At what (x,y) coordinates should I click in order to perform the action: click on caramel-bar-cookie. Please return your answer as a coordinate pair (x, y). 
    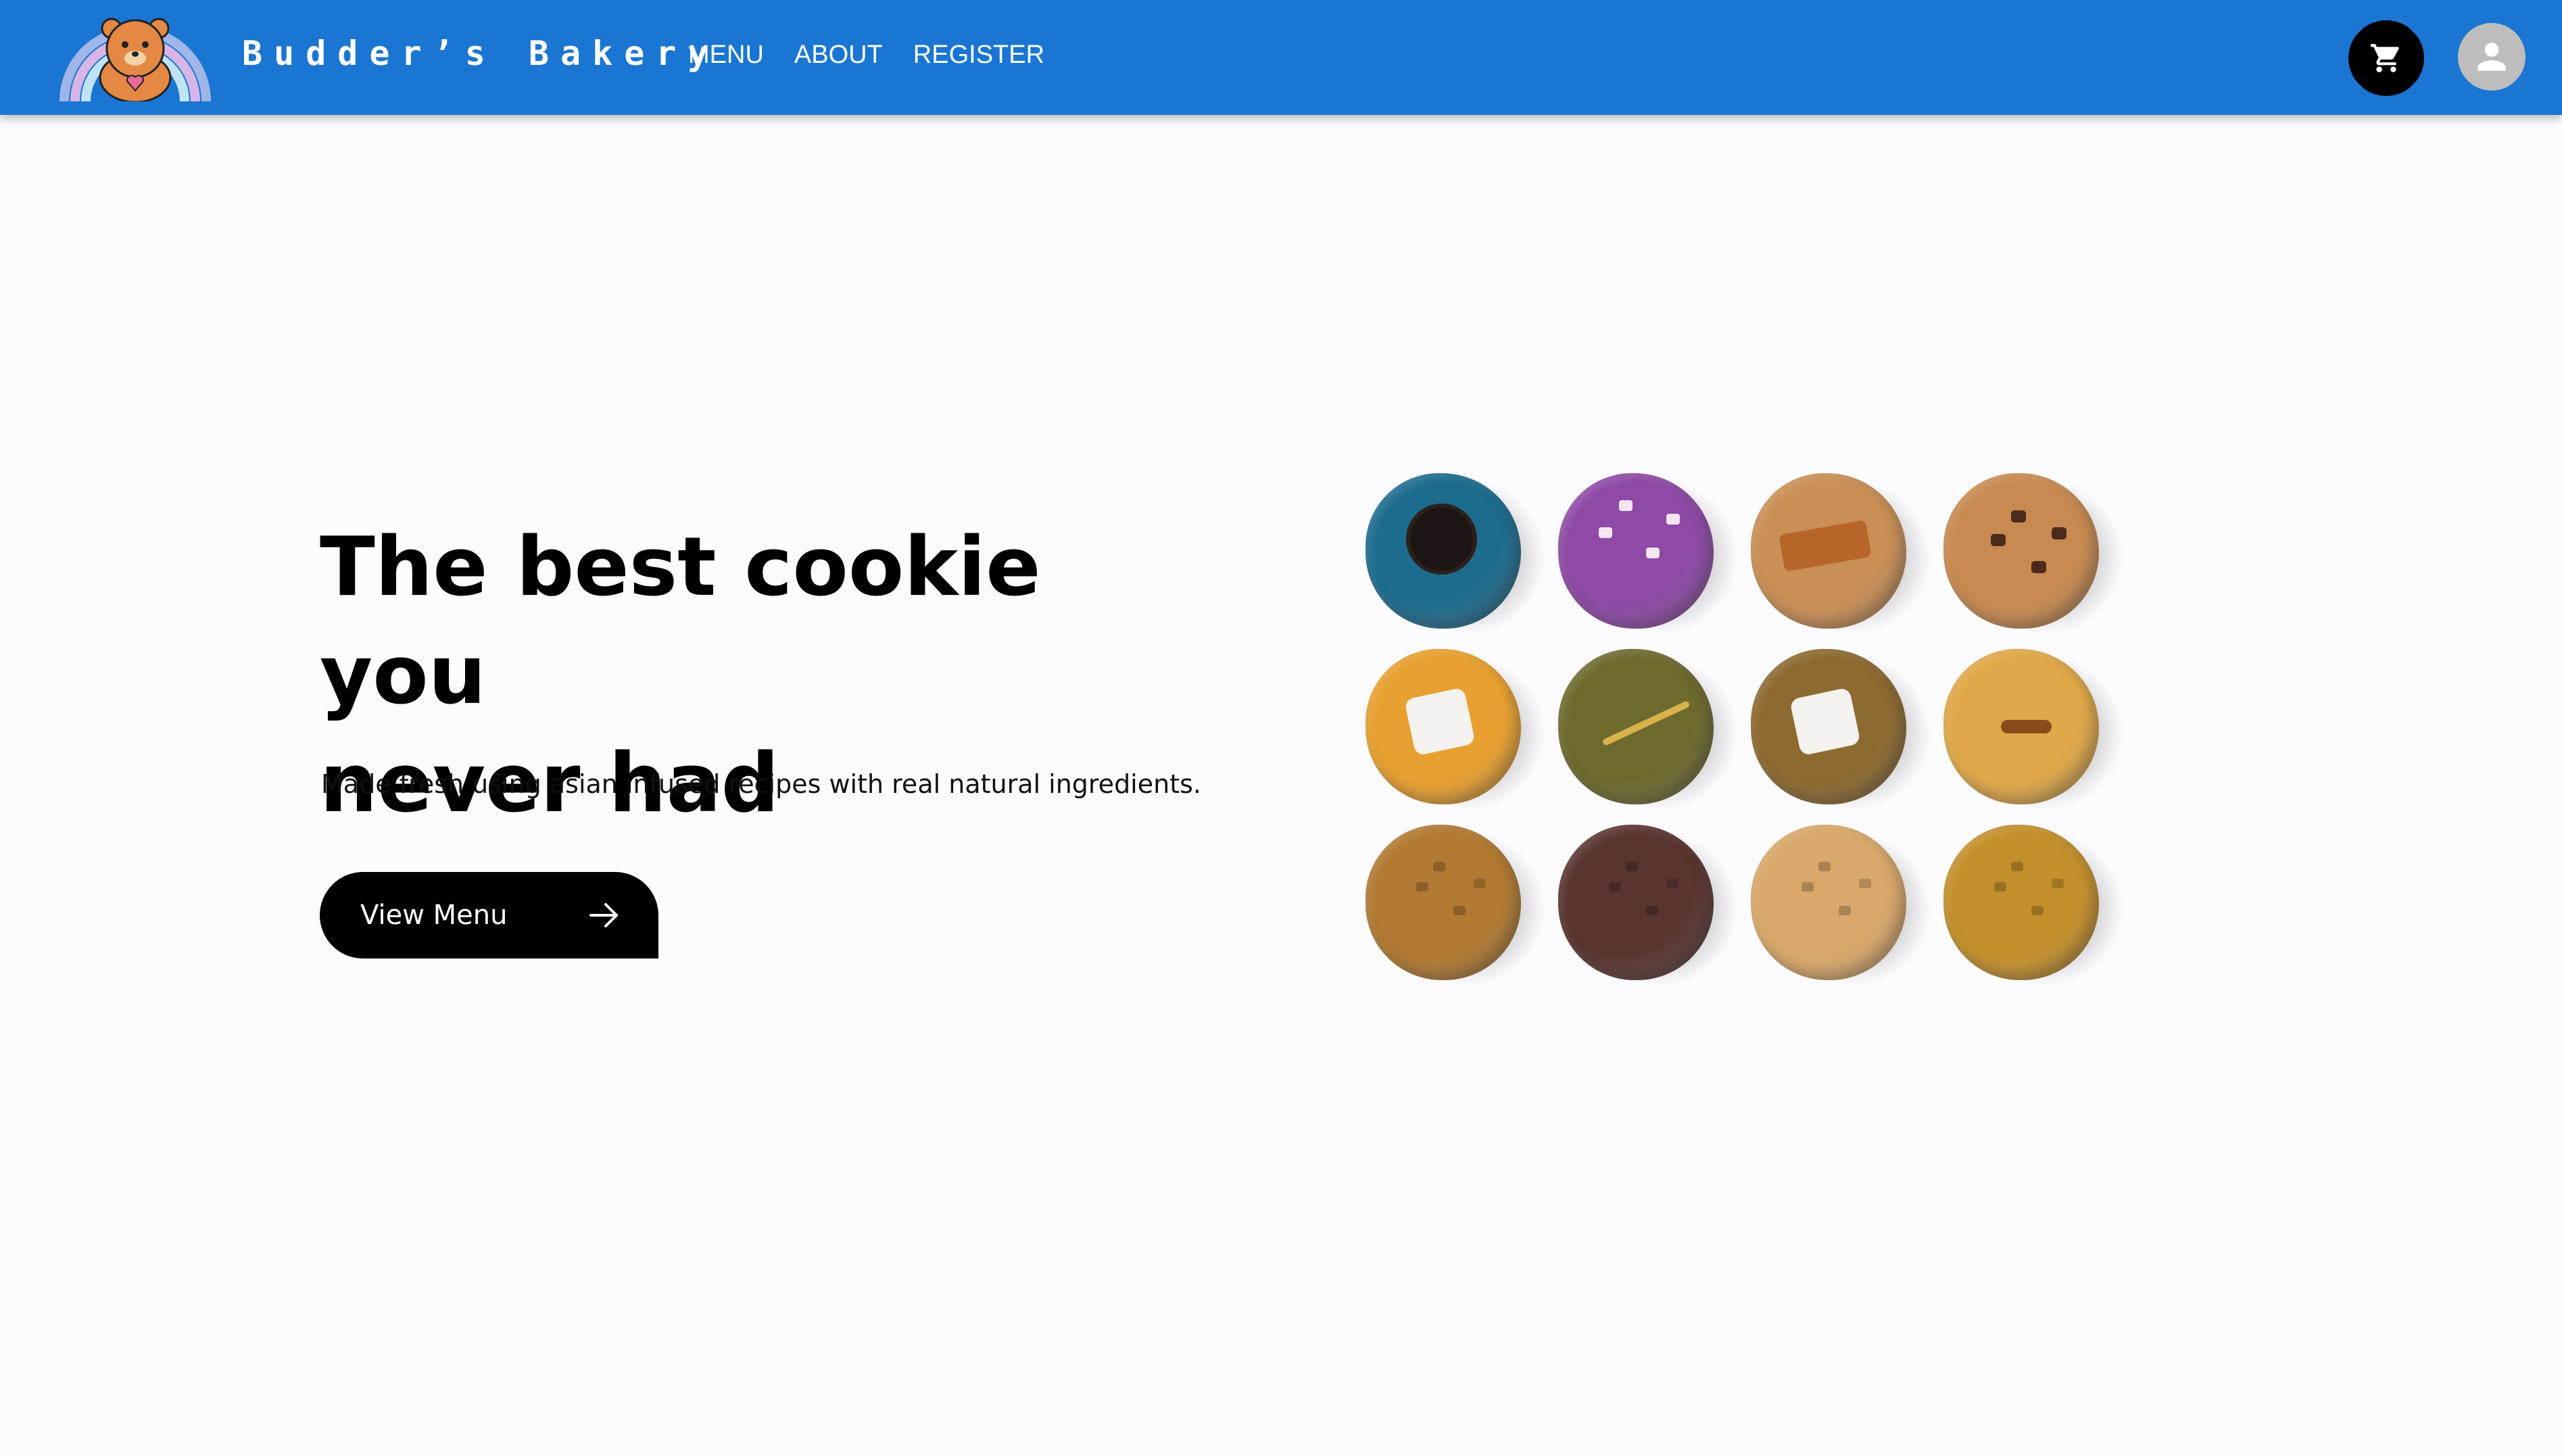
    Looking at the image, I should click on (1842, 554).